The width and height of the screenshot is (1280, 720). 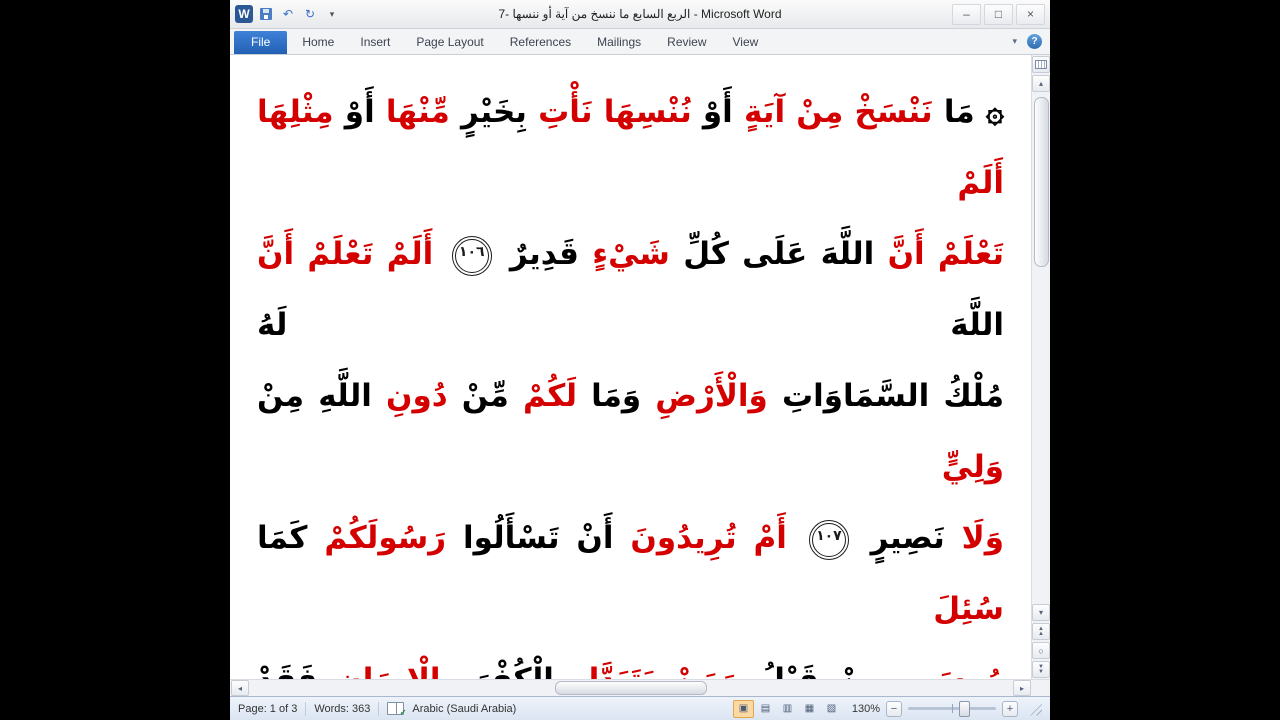 I want to click on quran-word: اللَّهِ مِنْ, so click(x=314, y=396).